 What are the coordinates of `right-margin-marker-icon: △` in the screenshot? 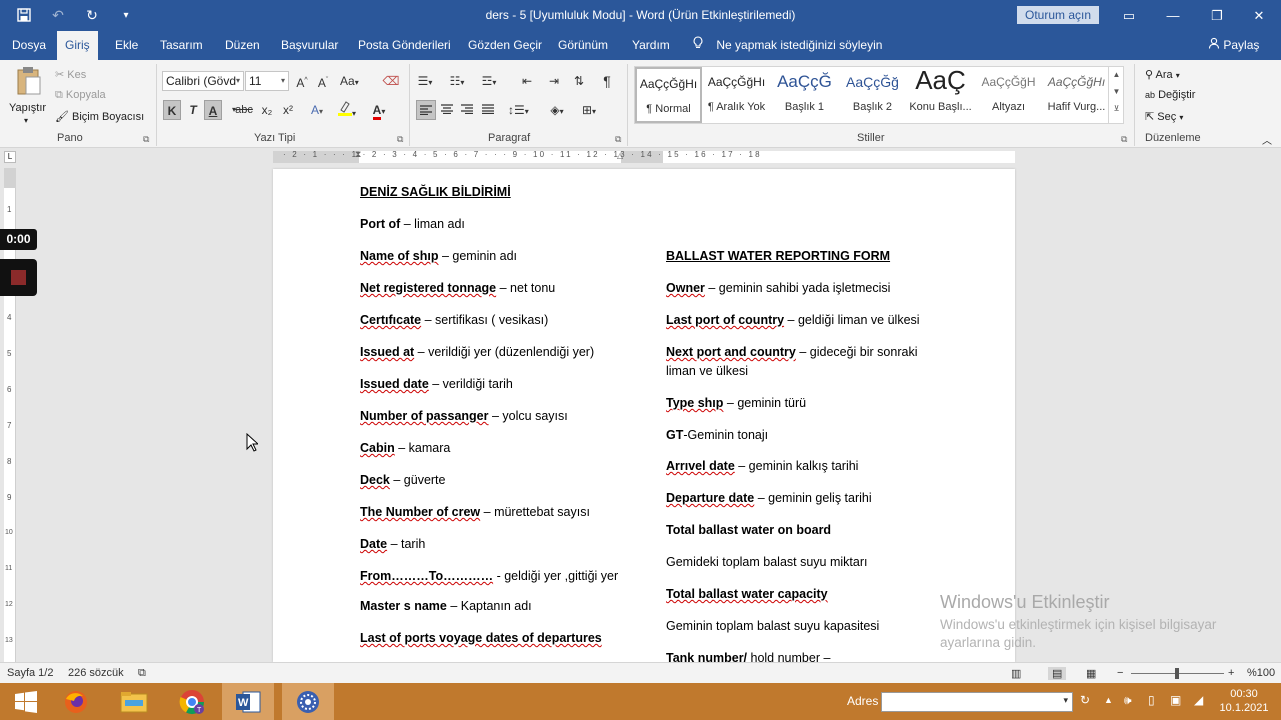 It's located at (620, 155).